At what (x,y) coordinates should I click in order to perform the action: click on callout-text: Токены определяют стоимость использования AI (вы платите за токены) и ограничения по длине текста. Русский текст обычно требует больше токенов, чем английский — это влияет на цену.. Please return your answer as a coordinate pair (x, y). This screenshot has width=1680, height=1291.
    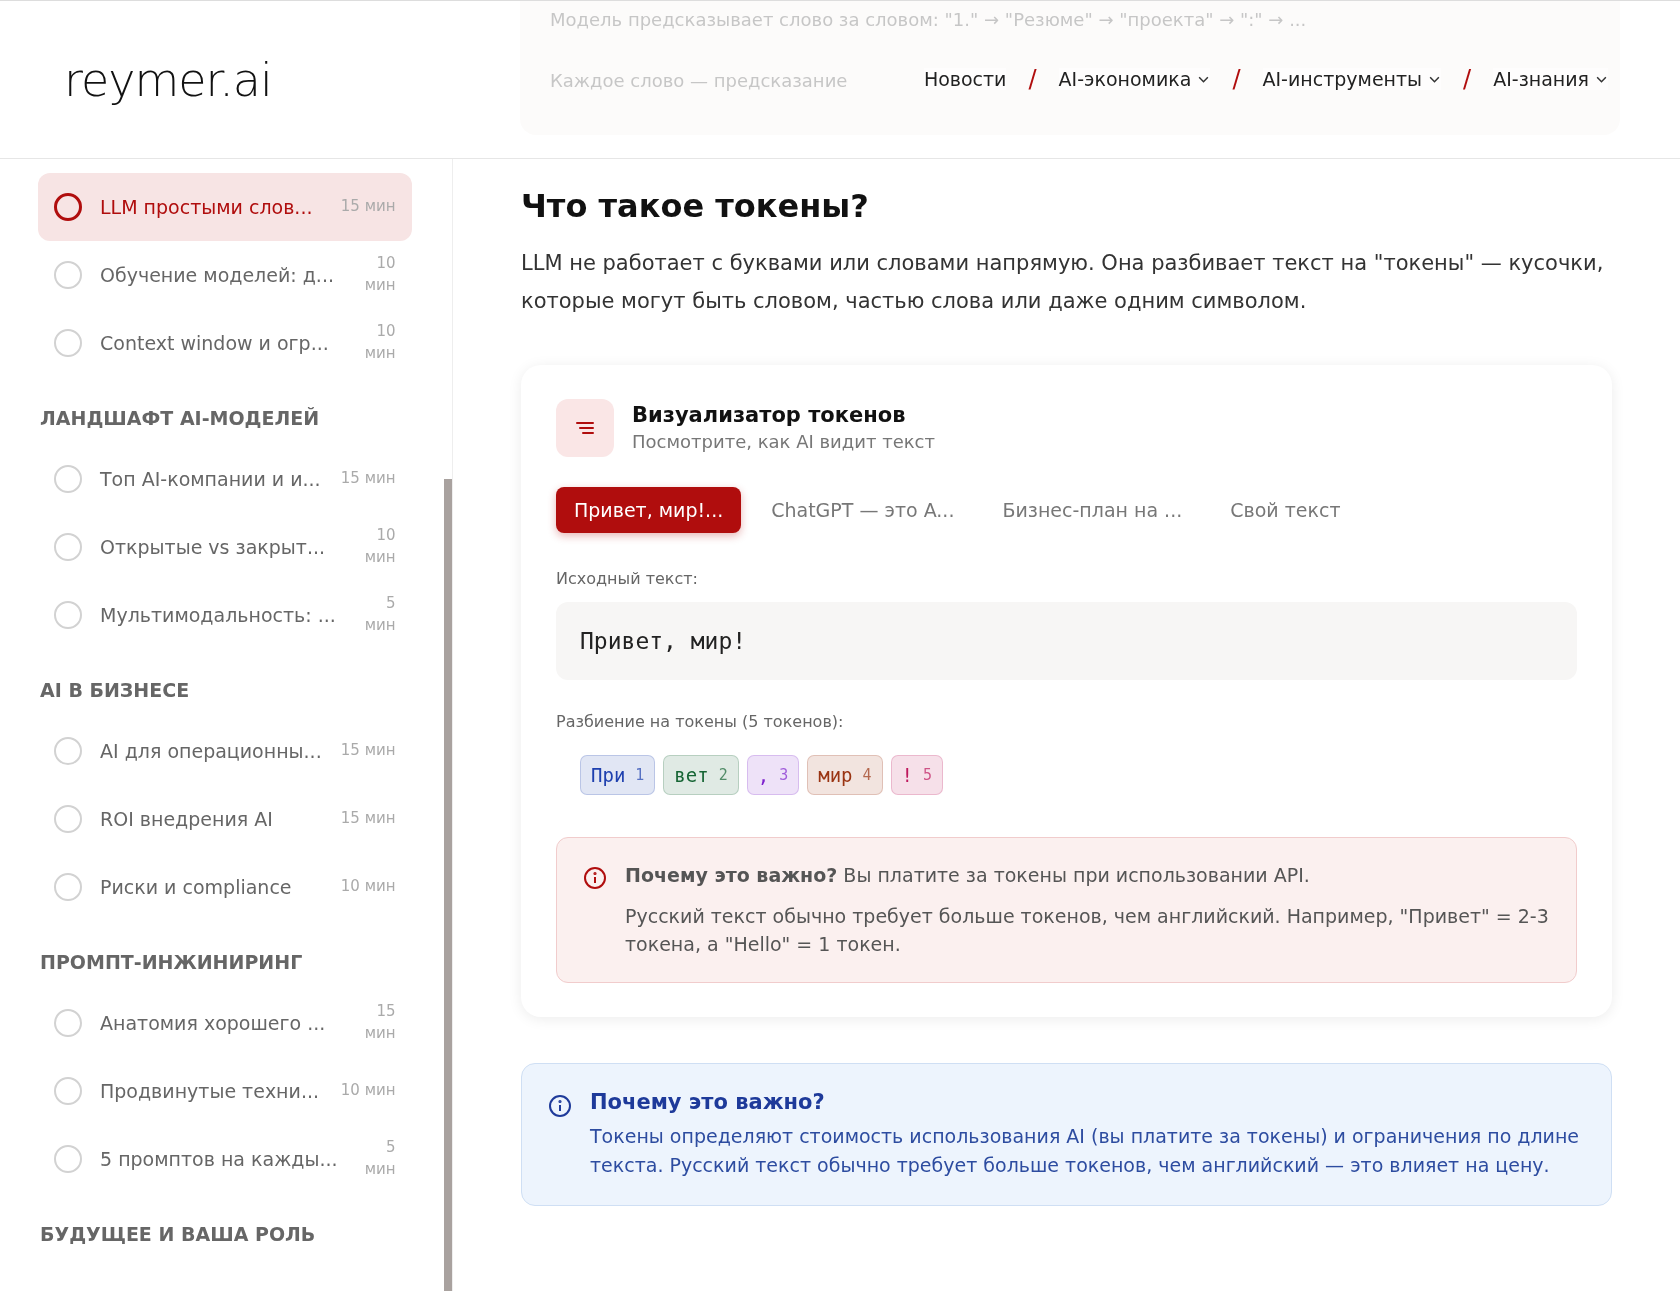
    Looking at the image, I should click on (1085, 1151).